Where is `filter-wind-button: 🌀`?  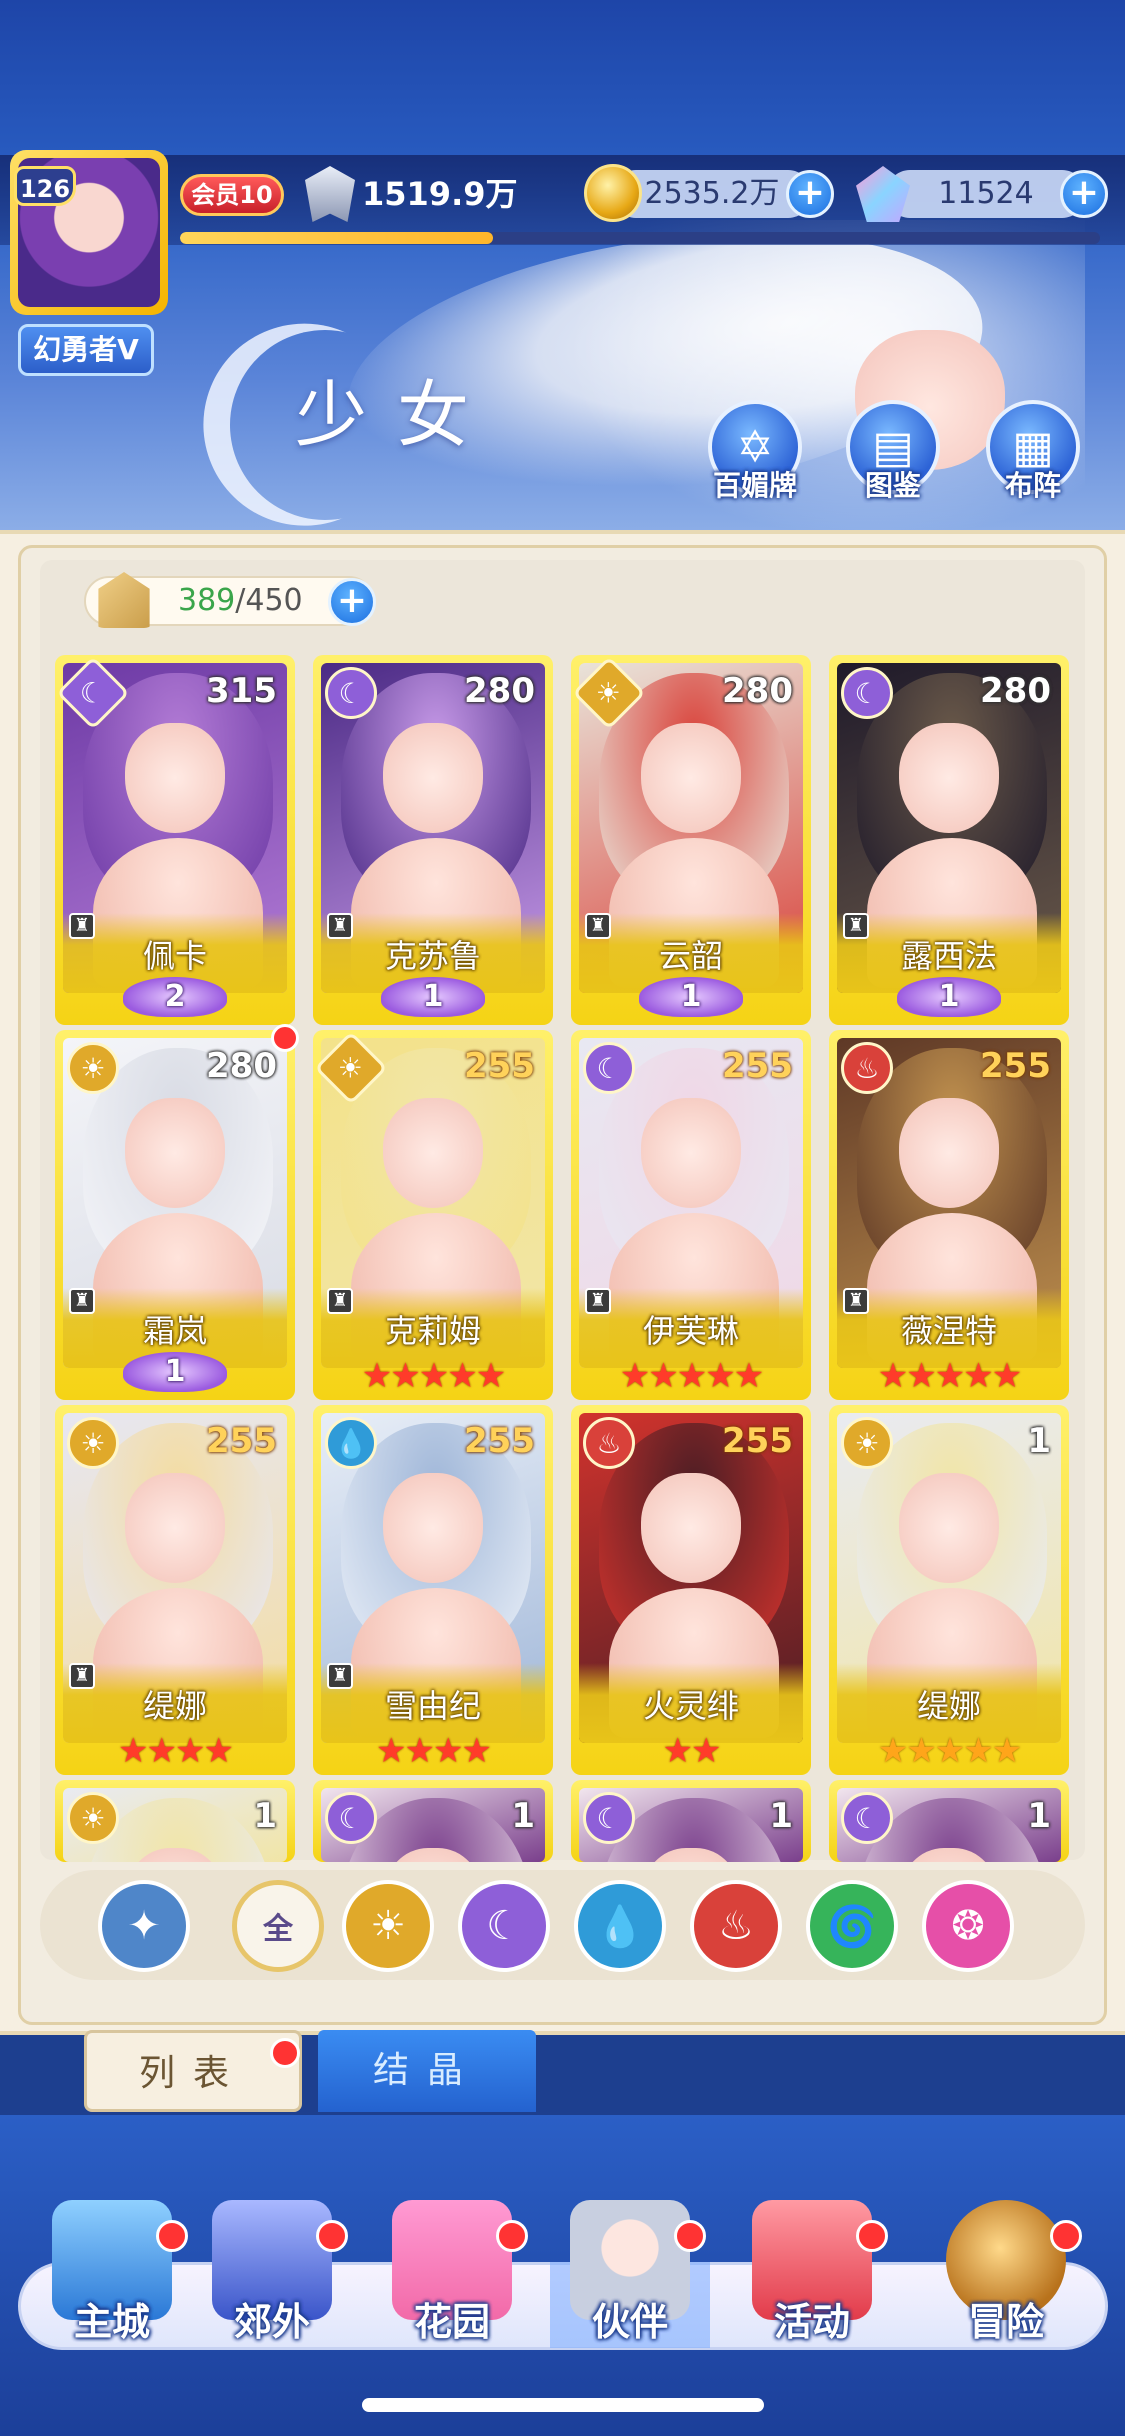 filter-wind-button: 🌀 is located at coordinates (852, 1926).